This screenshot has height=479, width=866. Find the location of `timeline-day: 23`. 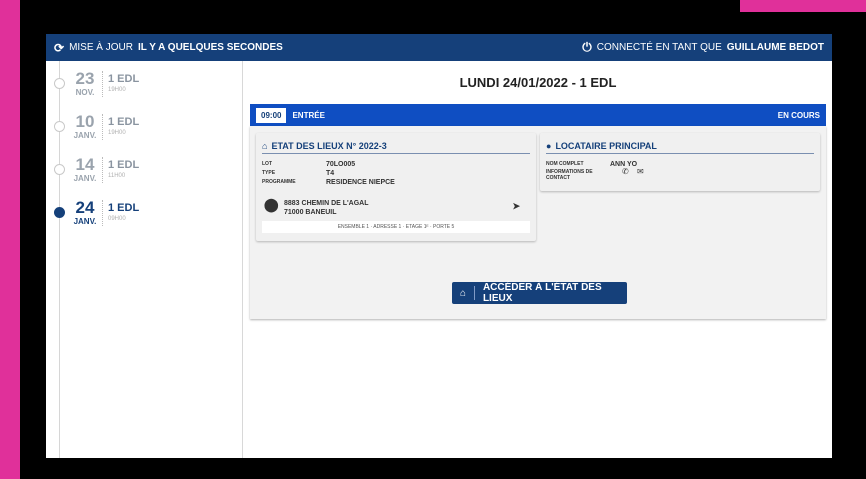

timeline-day: 23 is located at coordinates (85, 78).